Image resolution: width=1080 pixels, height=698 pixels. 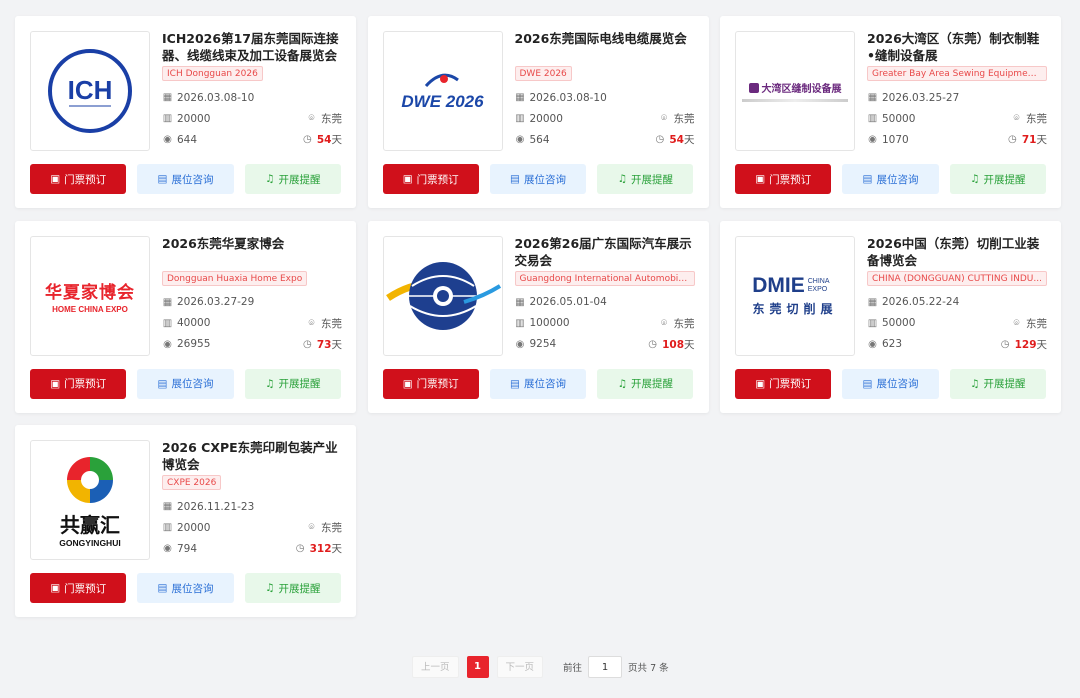 I want to click on remind-label: 开展提醒, so click(x=1004, y=179).